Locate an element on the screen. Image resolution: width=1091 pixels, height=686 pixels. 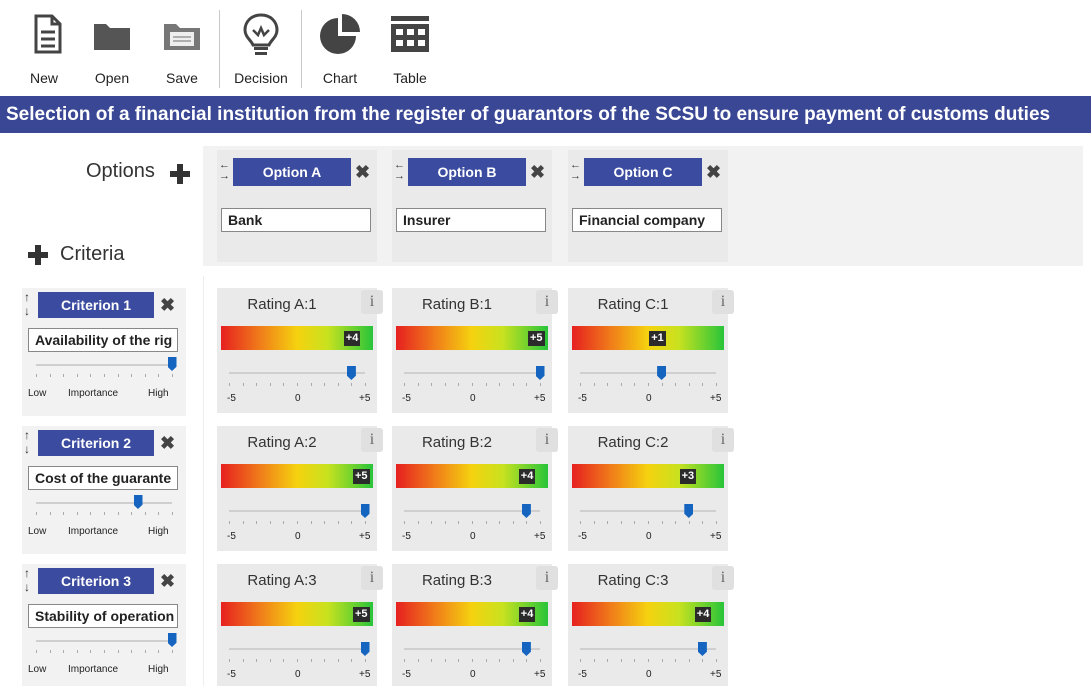
option-name-input: Insurer is located at coordinates (471, 220).